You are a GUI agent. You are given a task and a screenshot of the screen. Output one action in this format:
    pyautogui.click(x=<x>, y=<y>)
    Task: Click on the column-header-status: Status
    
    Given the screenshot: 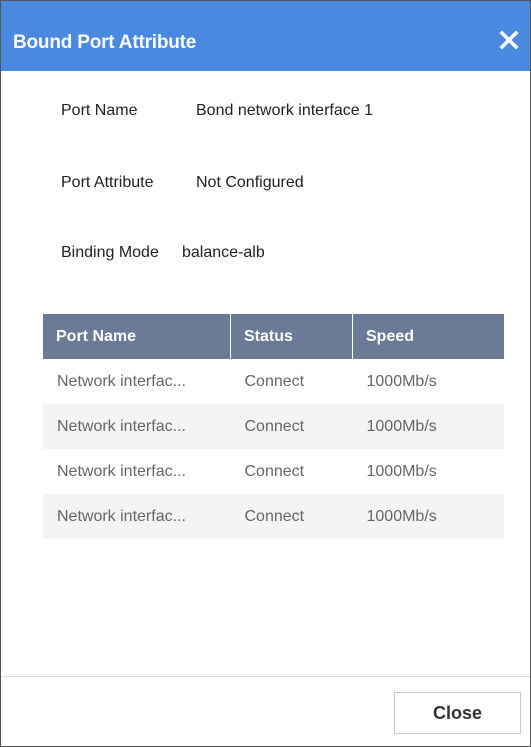 What is the action you would take?
    pyautogui.click(x=291, y=336)
    